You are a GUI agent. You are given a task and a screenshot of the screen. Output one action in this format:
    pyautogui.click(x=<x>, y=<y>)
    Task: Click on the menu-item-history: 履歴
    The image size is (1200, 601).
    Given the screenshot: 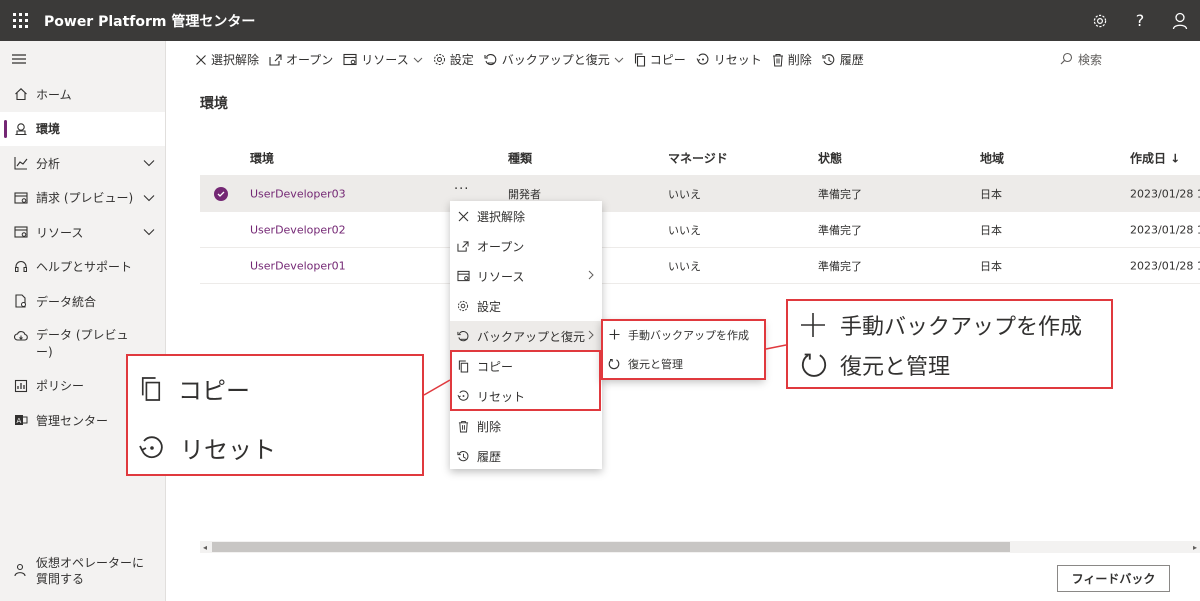 What is the action you would take?
    pyautogui.click(x=526, y=456)
    